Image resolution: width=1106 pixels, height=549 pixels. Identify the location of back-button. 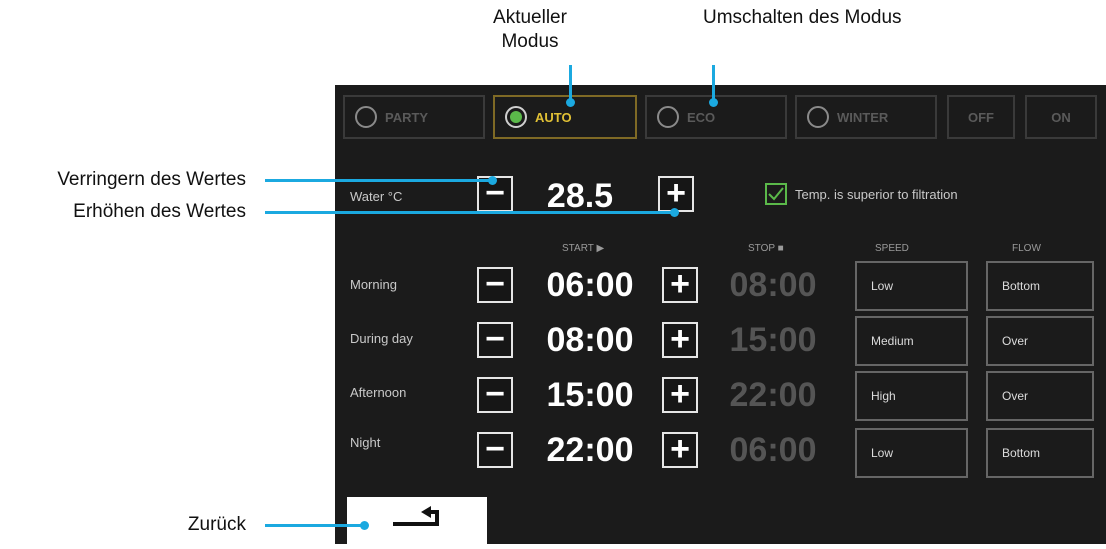
(417, 520).